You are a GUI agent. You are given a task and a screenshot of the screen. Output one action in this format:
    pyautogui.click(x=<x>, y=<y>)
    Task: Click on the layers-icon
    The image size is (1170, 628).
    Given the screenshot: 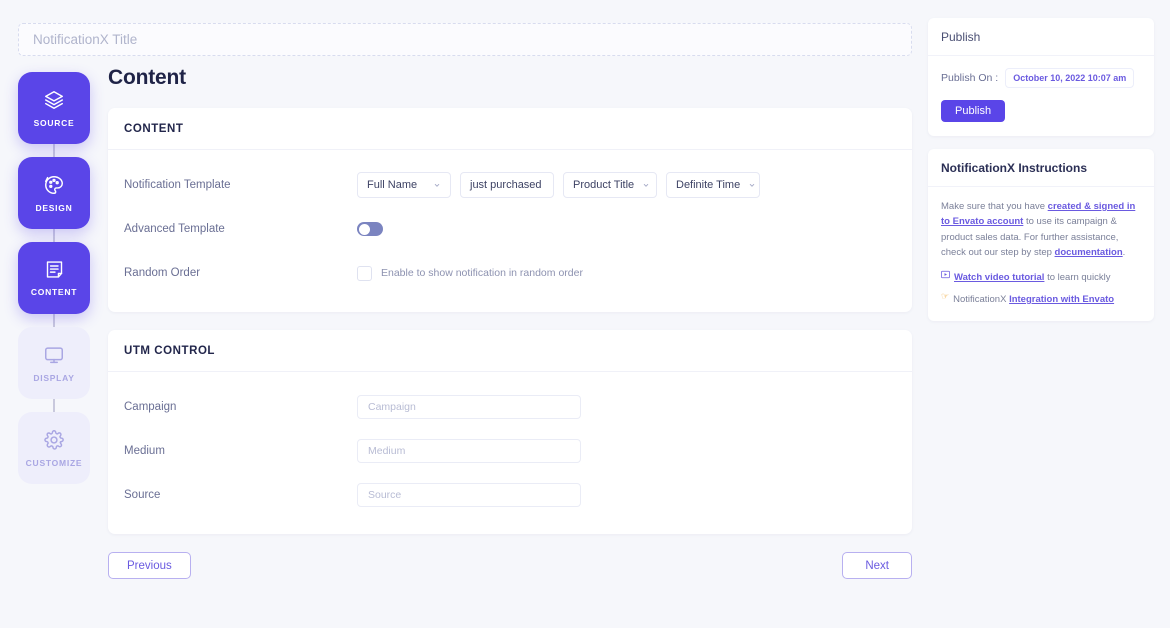 What is the action you would take?
    pyautogui.click(x=54, y=100)
    